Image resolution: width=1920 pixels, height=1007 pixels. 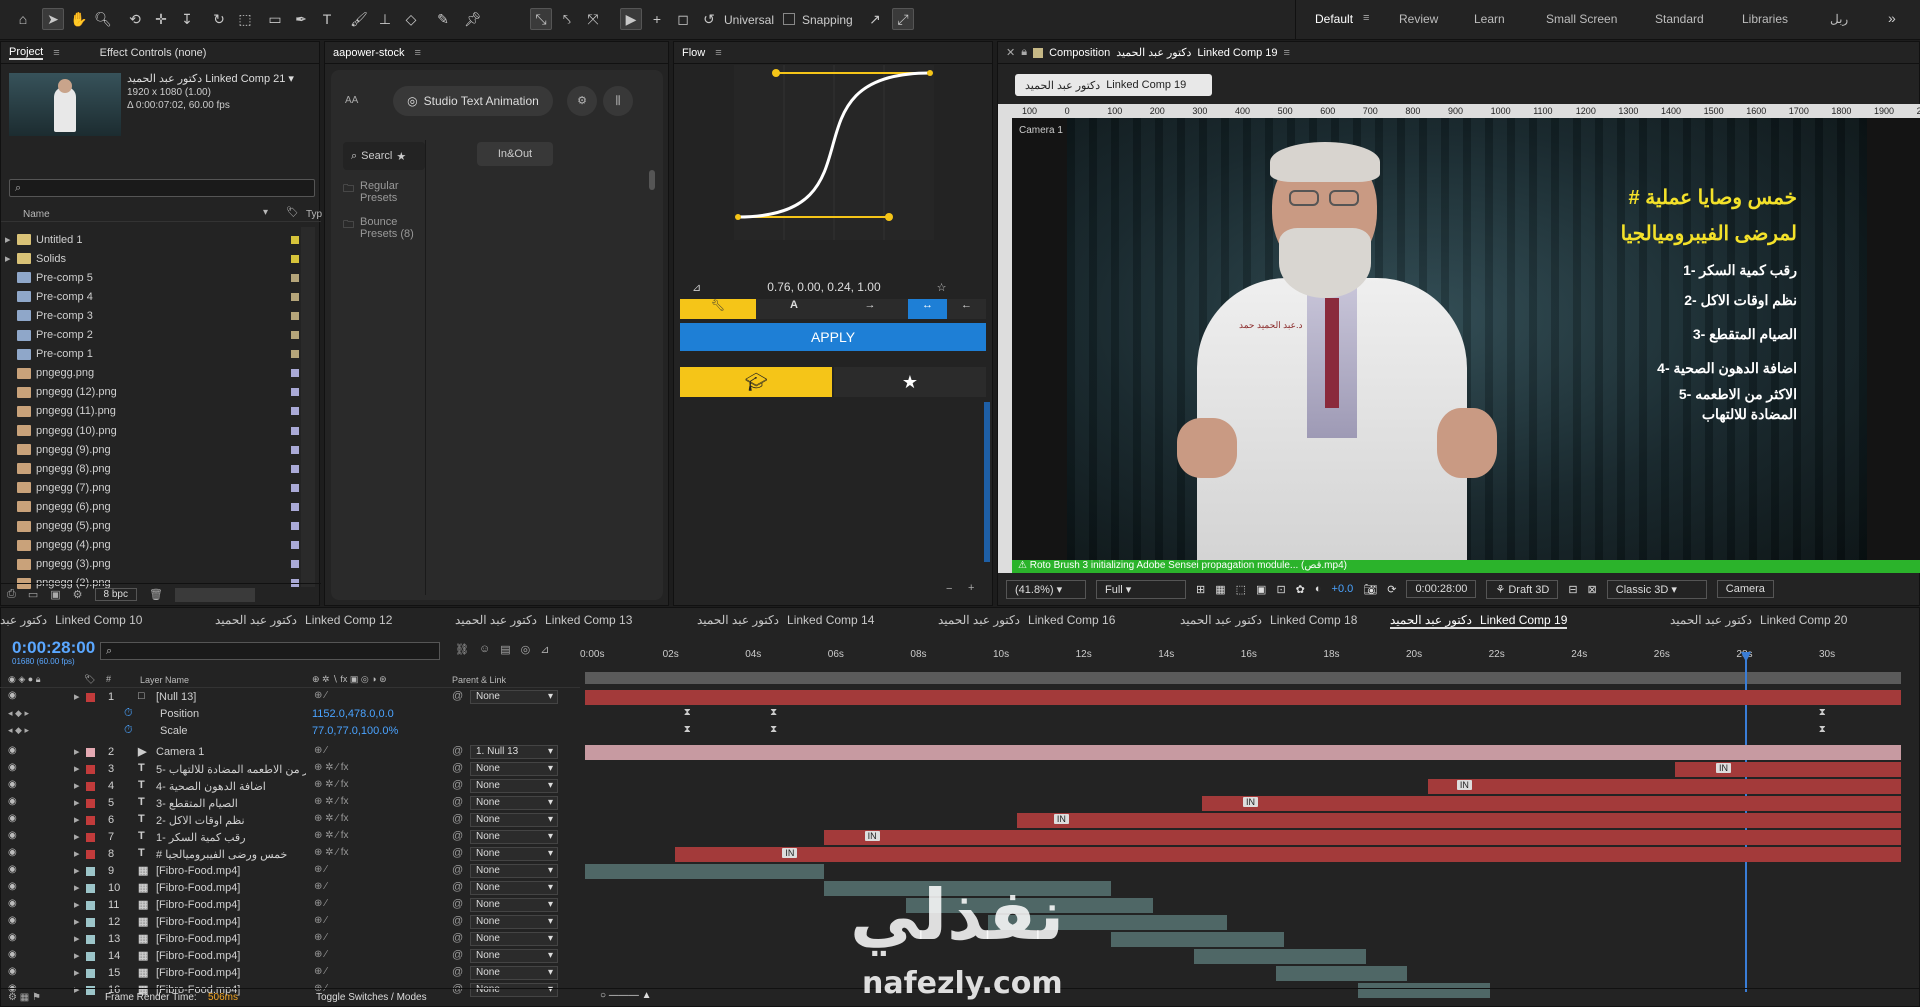 I want to click on project-item: pngegg (4).png, so click(x=157, y=545).